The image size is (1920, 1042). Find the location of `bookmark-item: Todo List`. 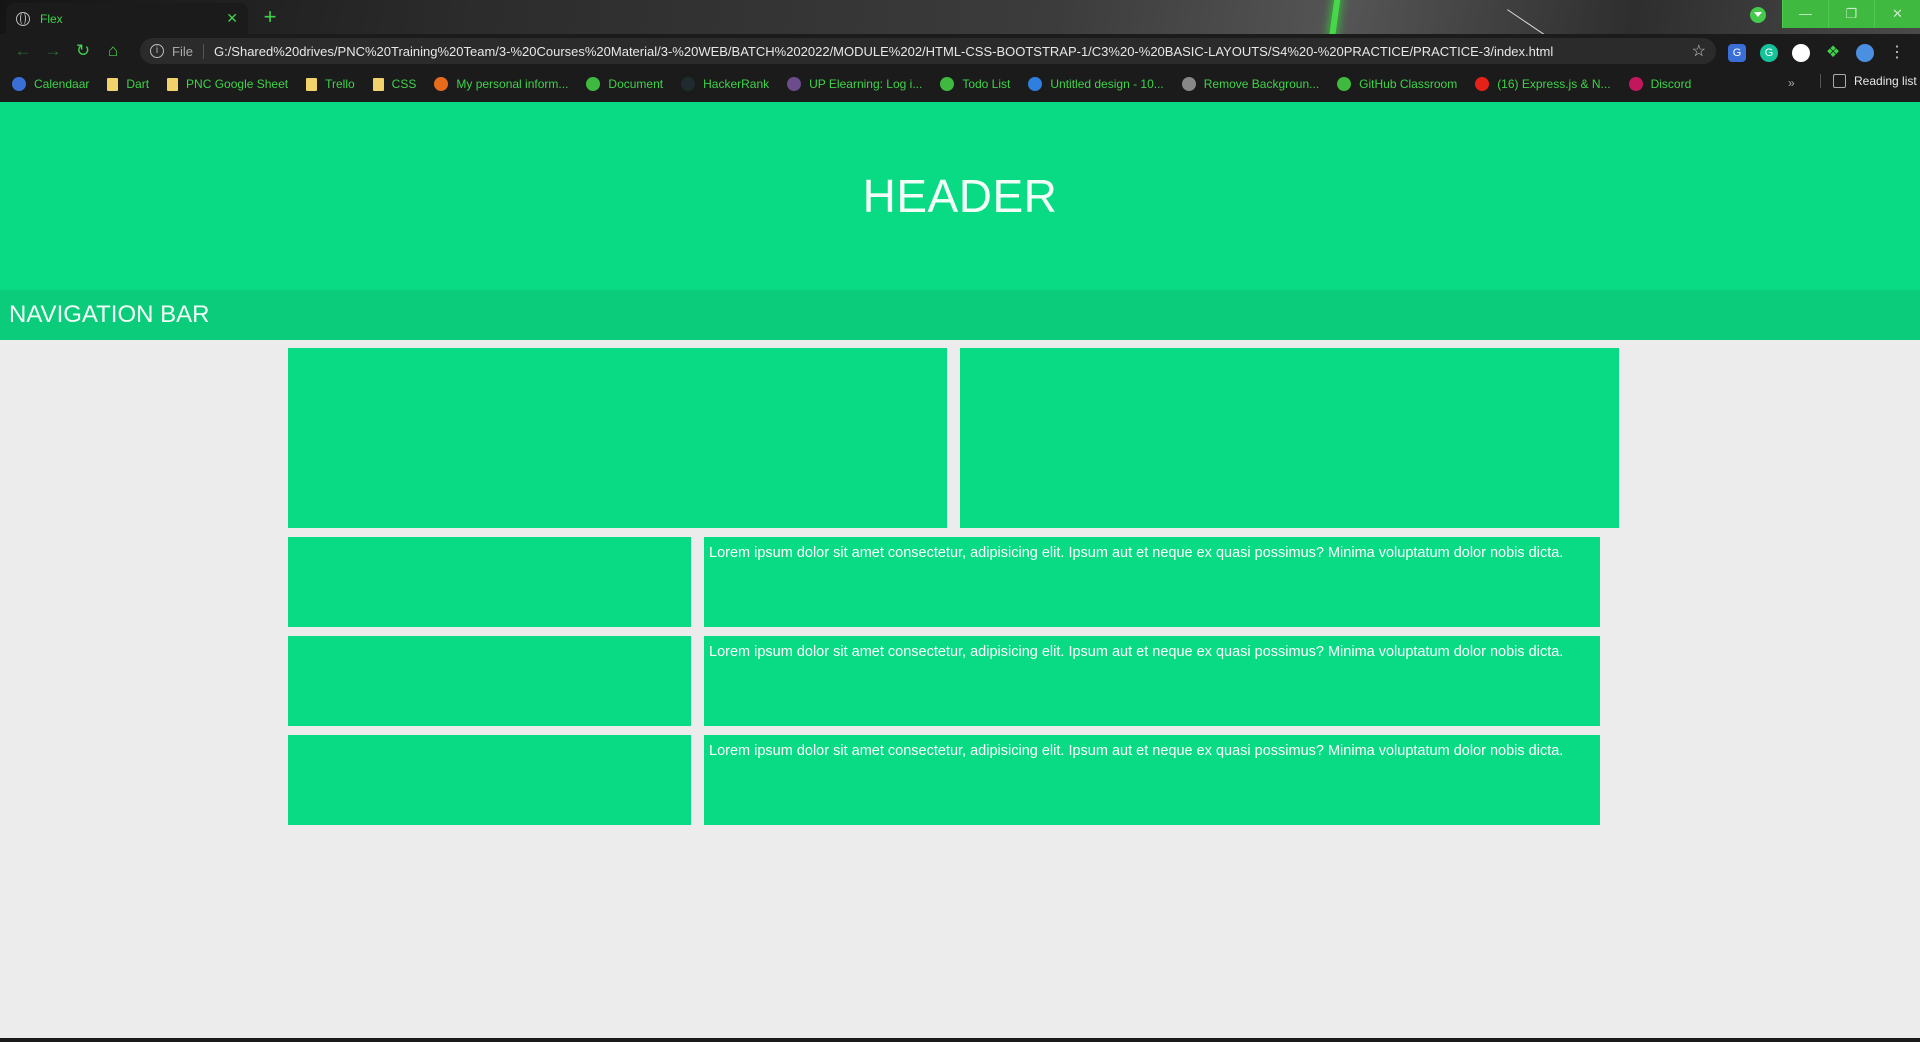

bookmark-item: Todo List is located at coordinates (975, 84).